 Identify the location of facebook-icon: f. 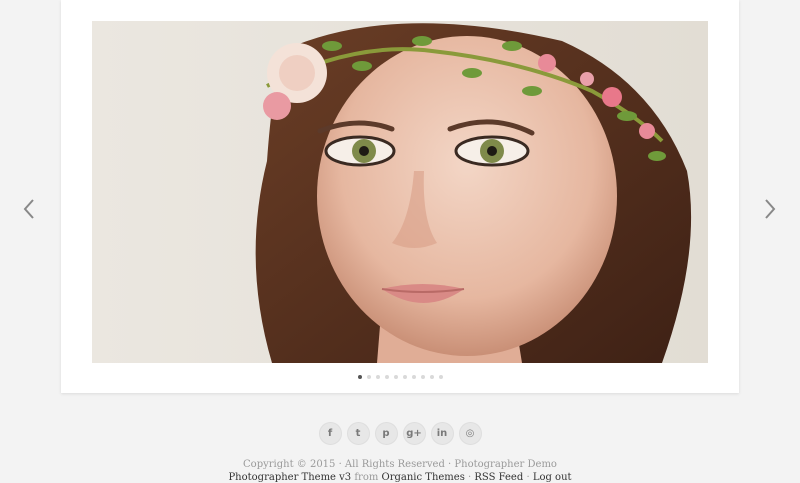
(330, 433).